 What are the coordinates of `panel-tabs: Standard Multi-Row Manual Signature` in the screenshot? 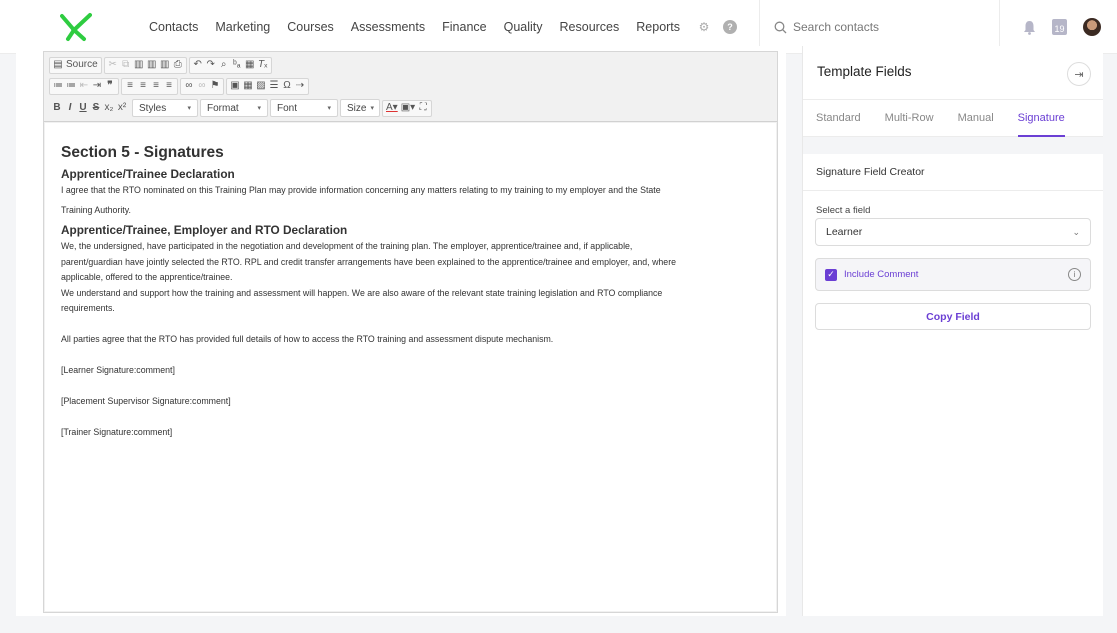 It's located at (953, 118).